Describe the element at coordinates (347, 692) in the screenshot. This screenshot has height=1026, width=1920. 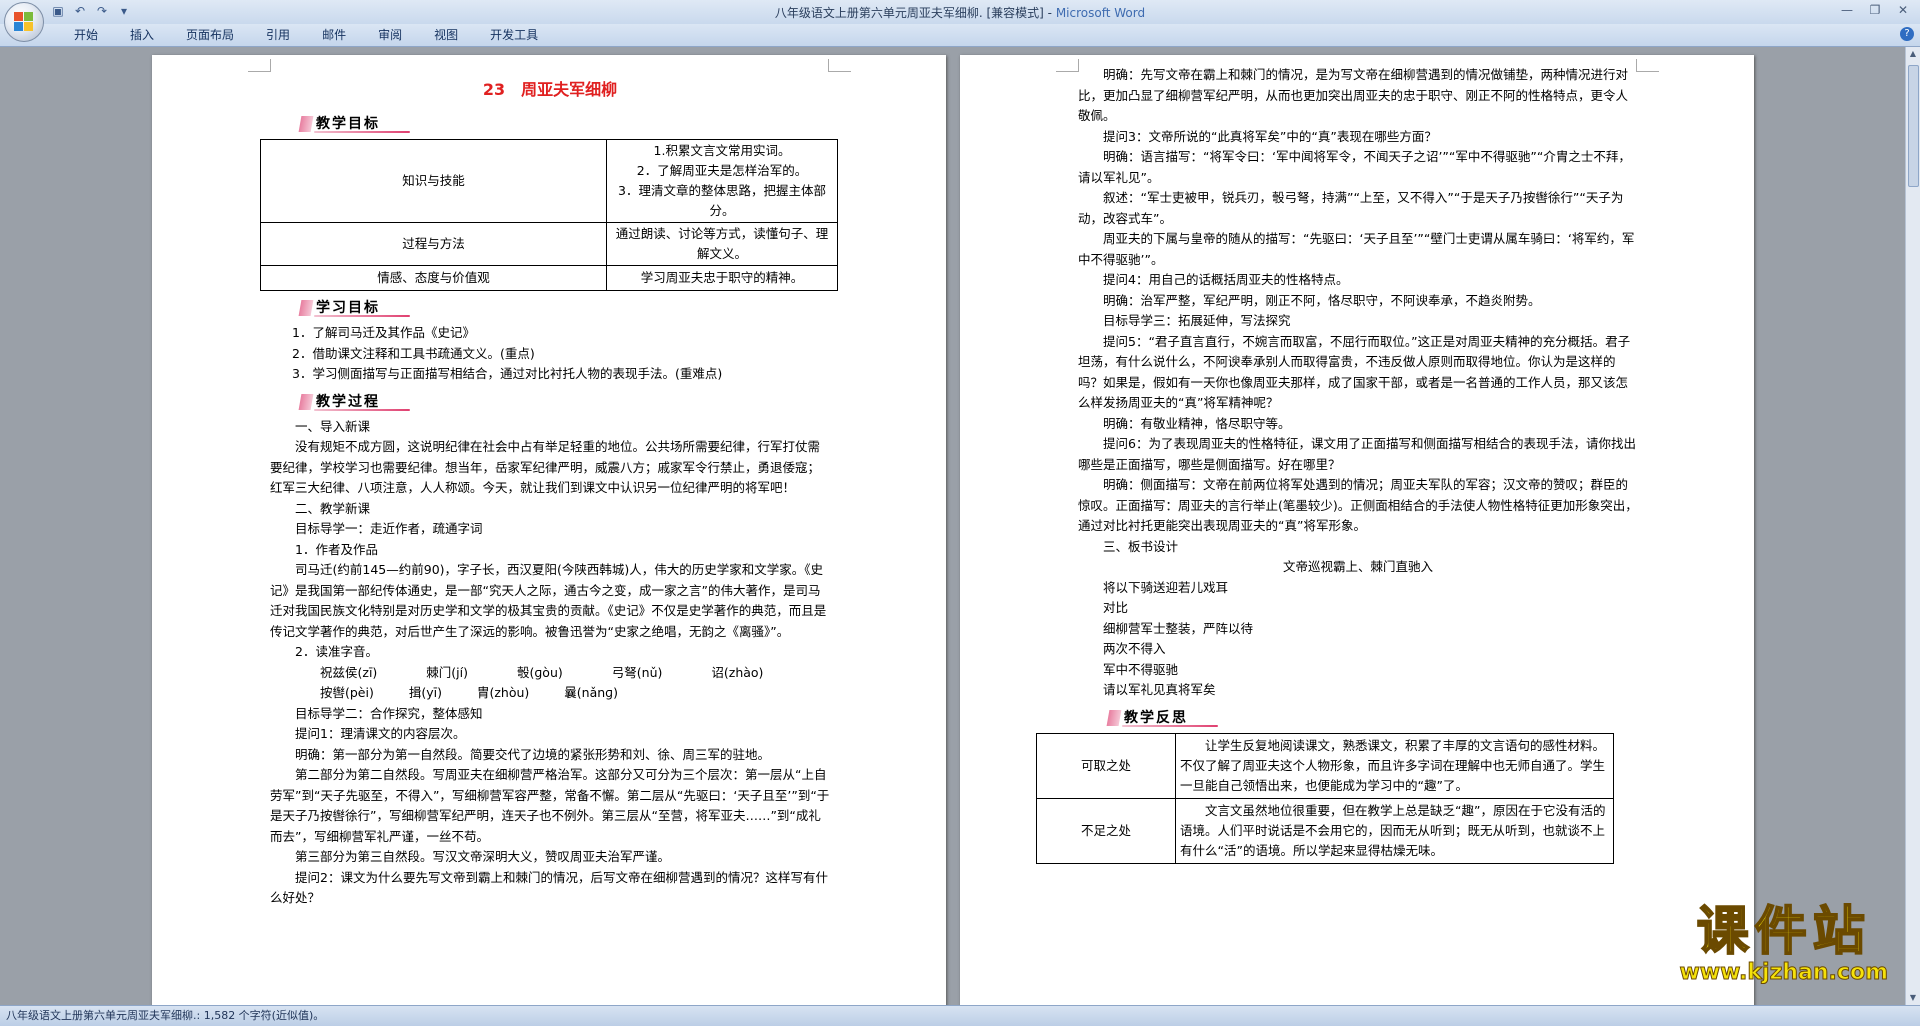
I see `pronunciation-item: 按辔(pèi)` at that location.